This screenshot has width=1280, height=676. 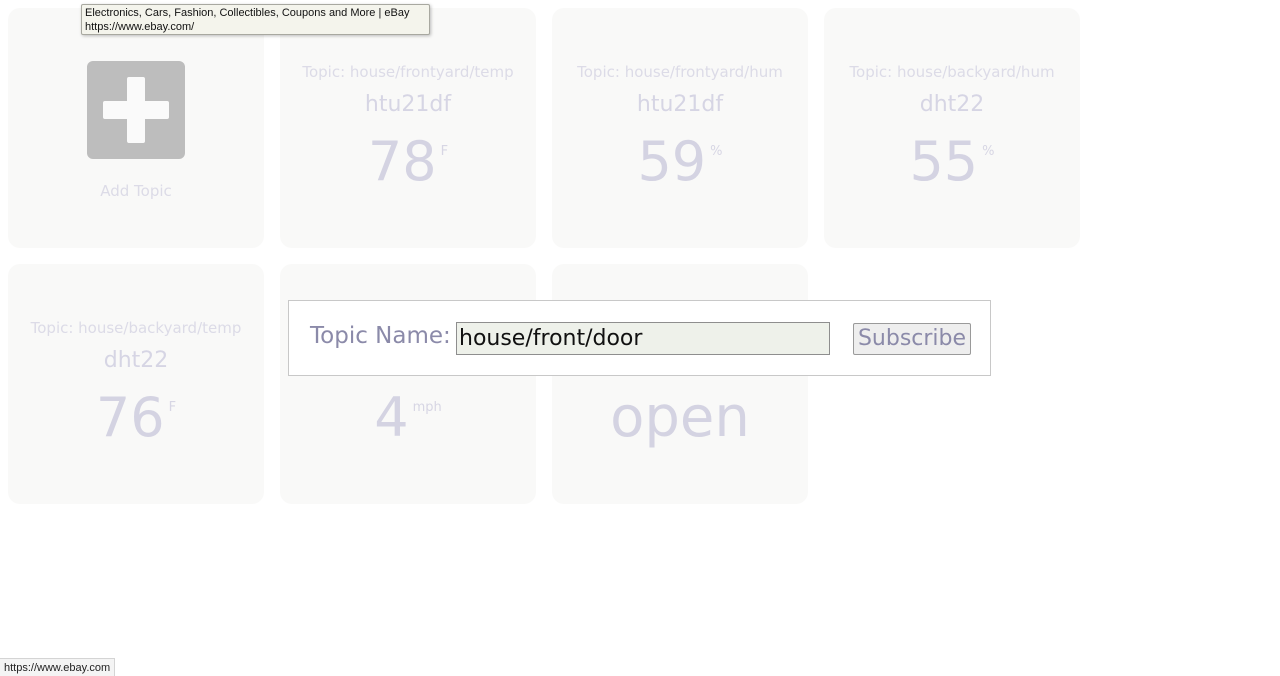 What do you see at coordinates (944, 161) in the screenshot?
I see `card-value: 55` at bounding box center [944, 161].